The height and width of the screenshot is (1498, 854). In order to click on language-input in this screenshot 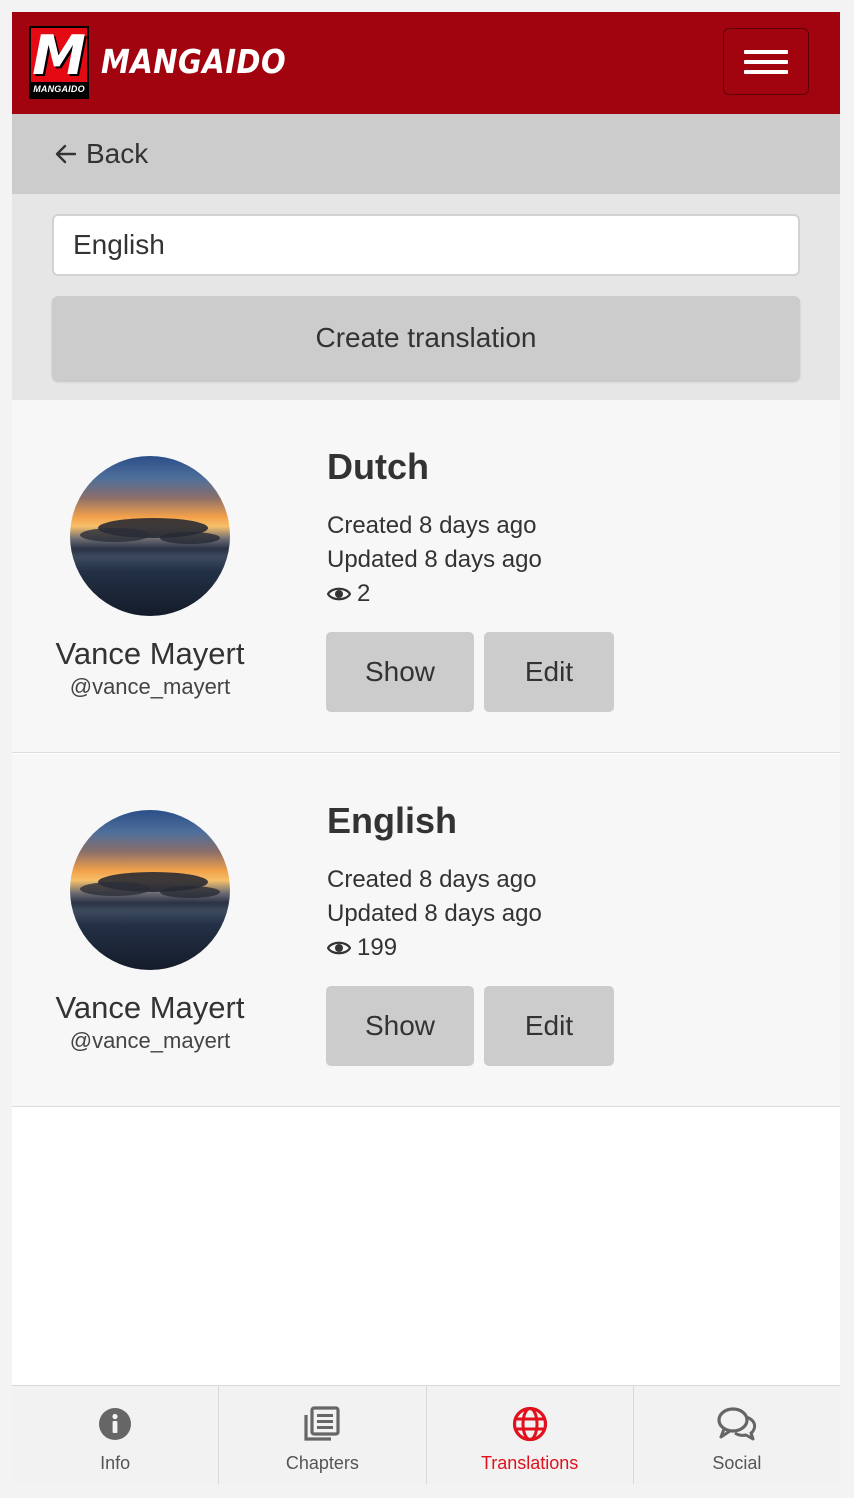, I will do `click(426, 245)`.